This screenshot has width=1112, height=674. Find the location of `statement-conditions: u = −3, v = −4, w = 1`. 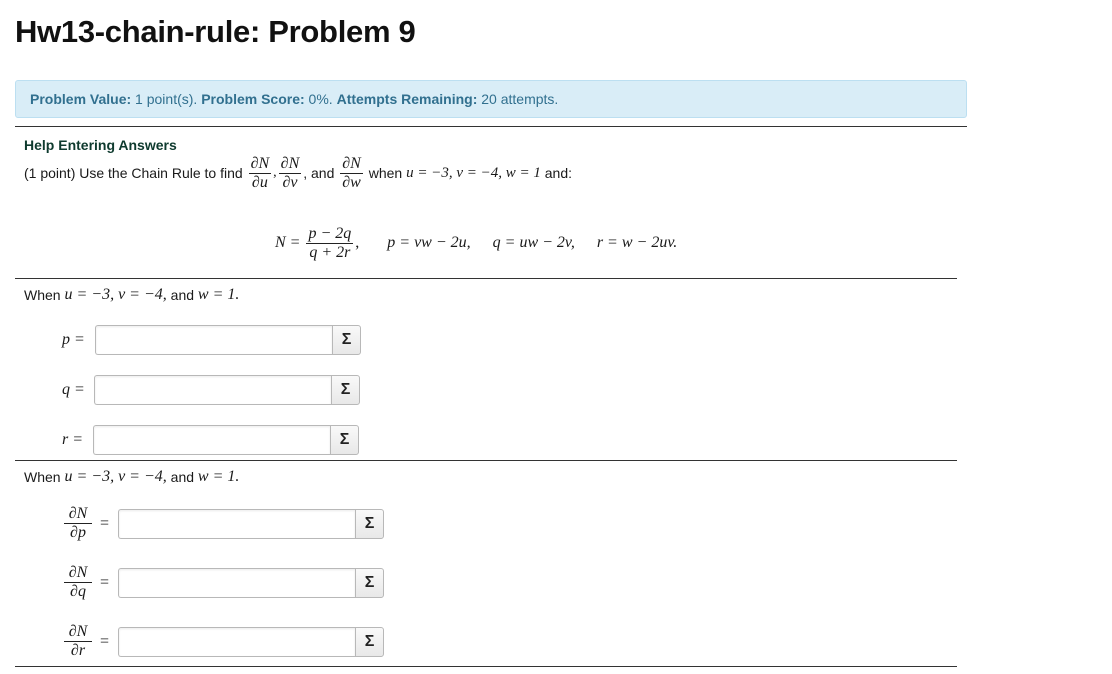

statement-conditions: u = −3, v = −4, w = 1 is located at coordinates (473, 172).